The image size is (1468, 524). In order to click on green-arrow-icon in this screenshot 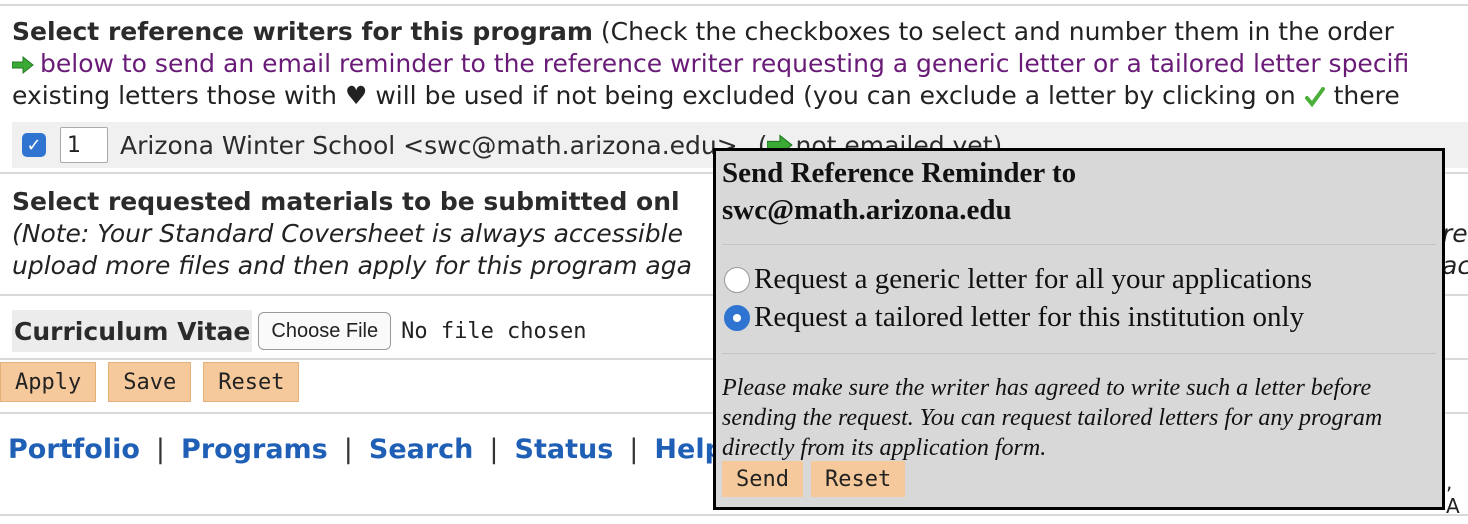, I will do `click(23, 65)`.